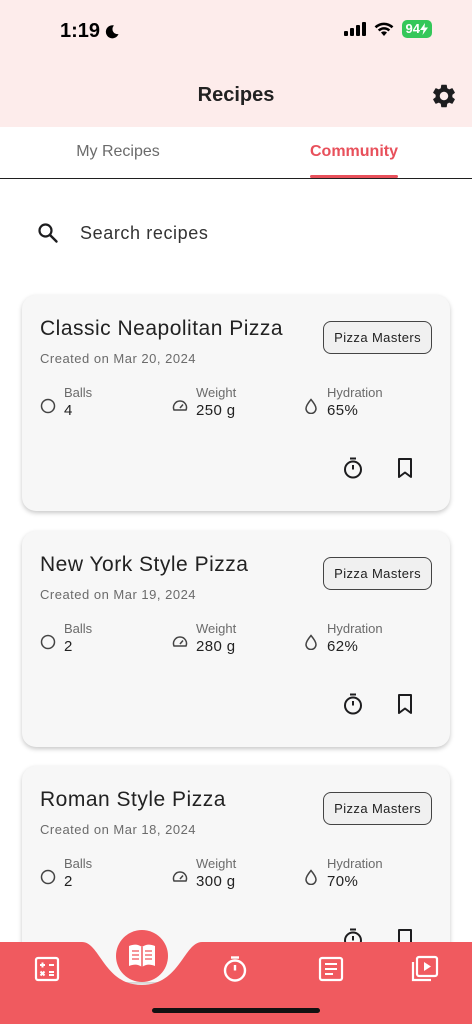 This screenshot has width=472, height=1024. I want to click on battery-level: 94, so click(412, 28).